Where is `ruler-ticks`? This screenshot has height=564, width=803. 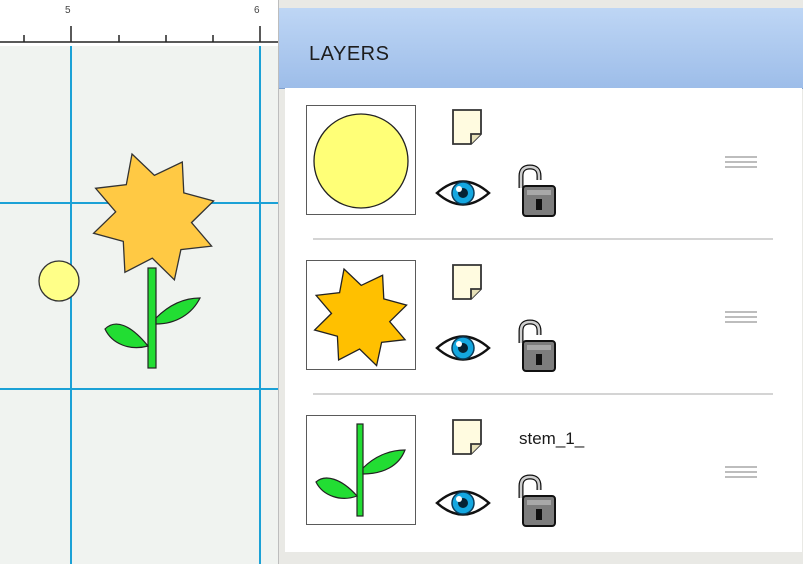
ruler-ticks is located at coordinates (139, 34).